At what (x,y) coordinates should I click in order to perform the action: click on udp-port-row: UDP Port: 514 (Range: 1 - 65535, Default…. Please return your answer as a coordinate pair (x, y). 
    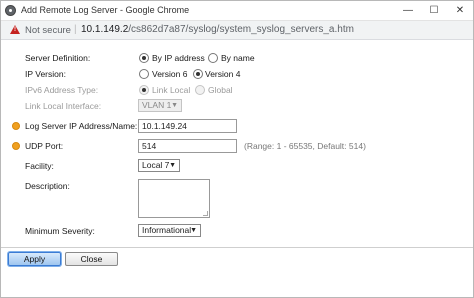
    Looking at the image, I should click on (236, 146).